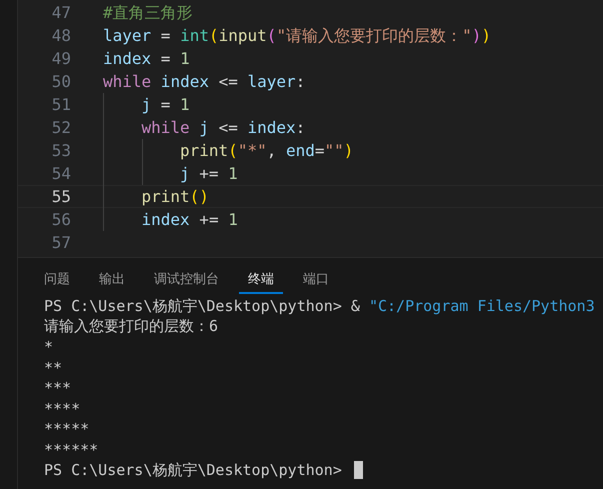 The height and width of the screenshot is (489, 603). What do you see at coordinates (60, 242) in the screenshot?
I see `line-number: 57` at bounding box center [60, 242].